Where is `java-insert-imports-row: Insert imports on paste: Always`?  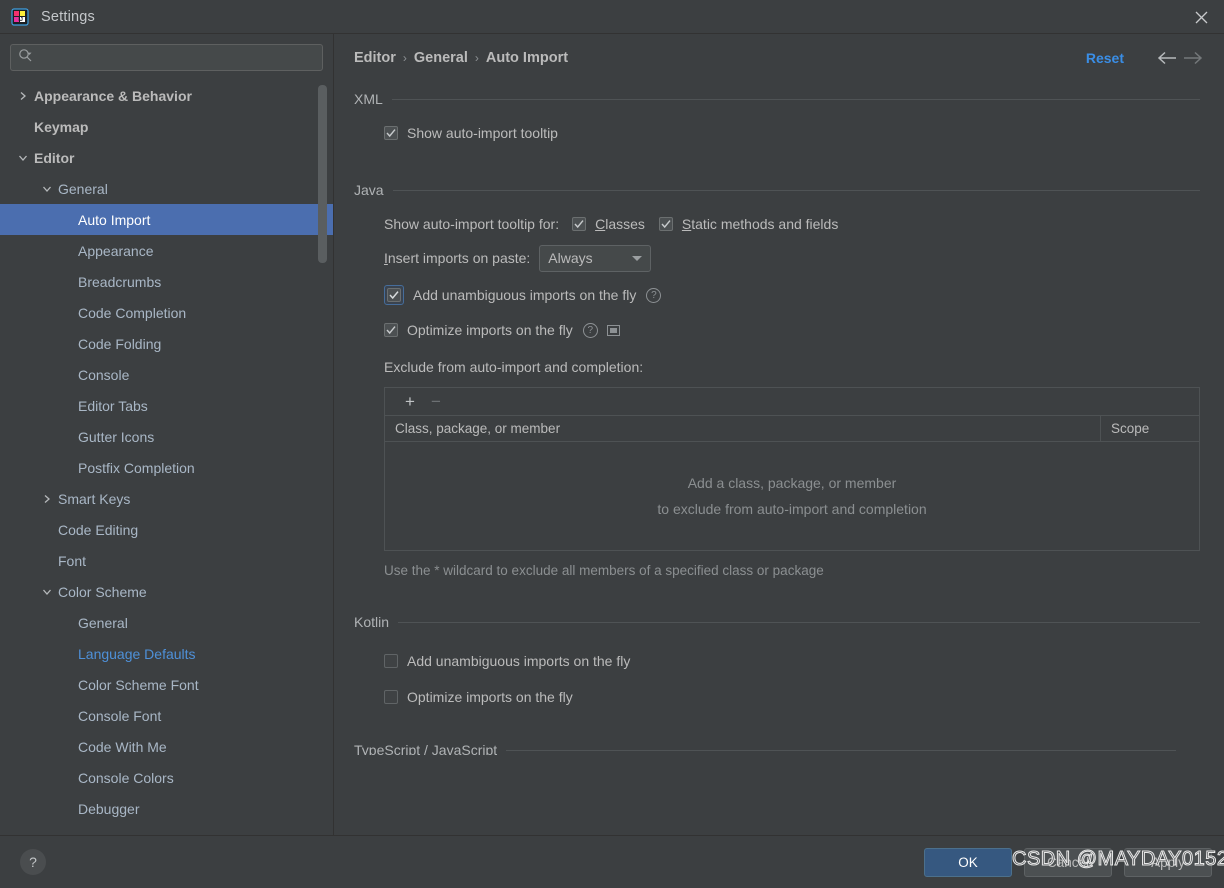 java-insert-imports-row: Insert imports on paste: Always is located at coordinates (789, 258).